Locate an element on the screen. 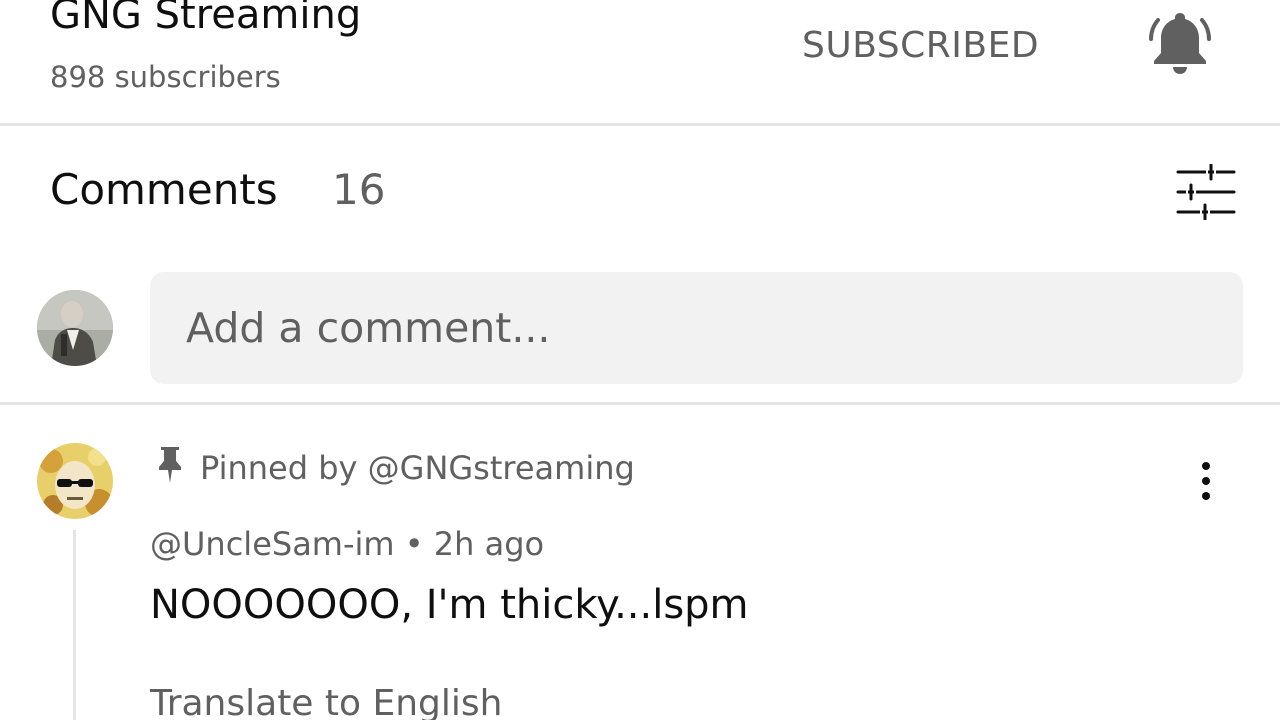 The height and width of the screenshot is (720, 1280). comments-count: 16 is located at coordinates (359, 189).